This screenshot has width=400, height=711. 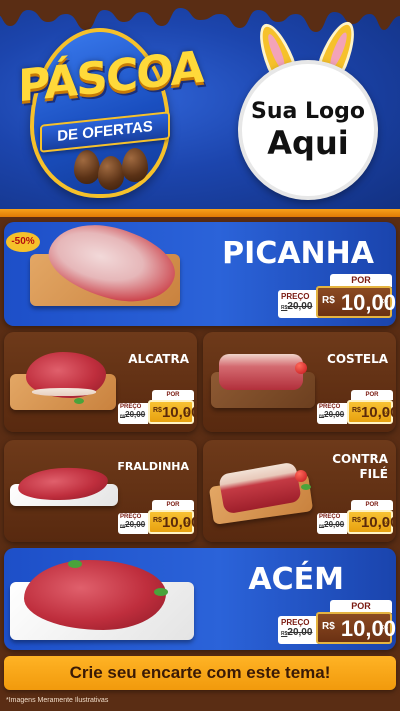 What do you see at coordinates (307, 111) in the screenshot?
I see `logo-text-line1: Sua Logo` at bounding box center [307, 111].